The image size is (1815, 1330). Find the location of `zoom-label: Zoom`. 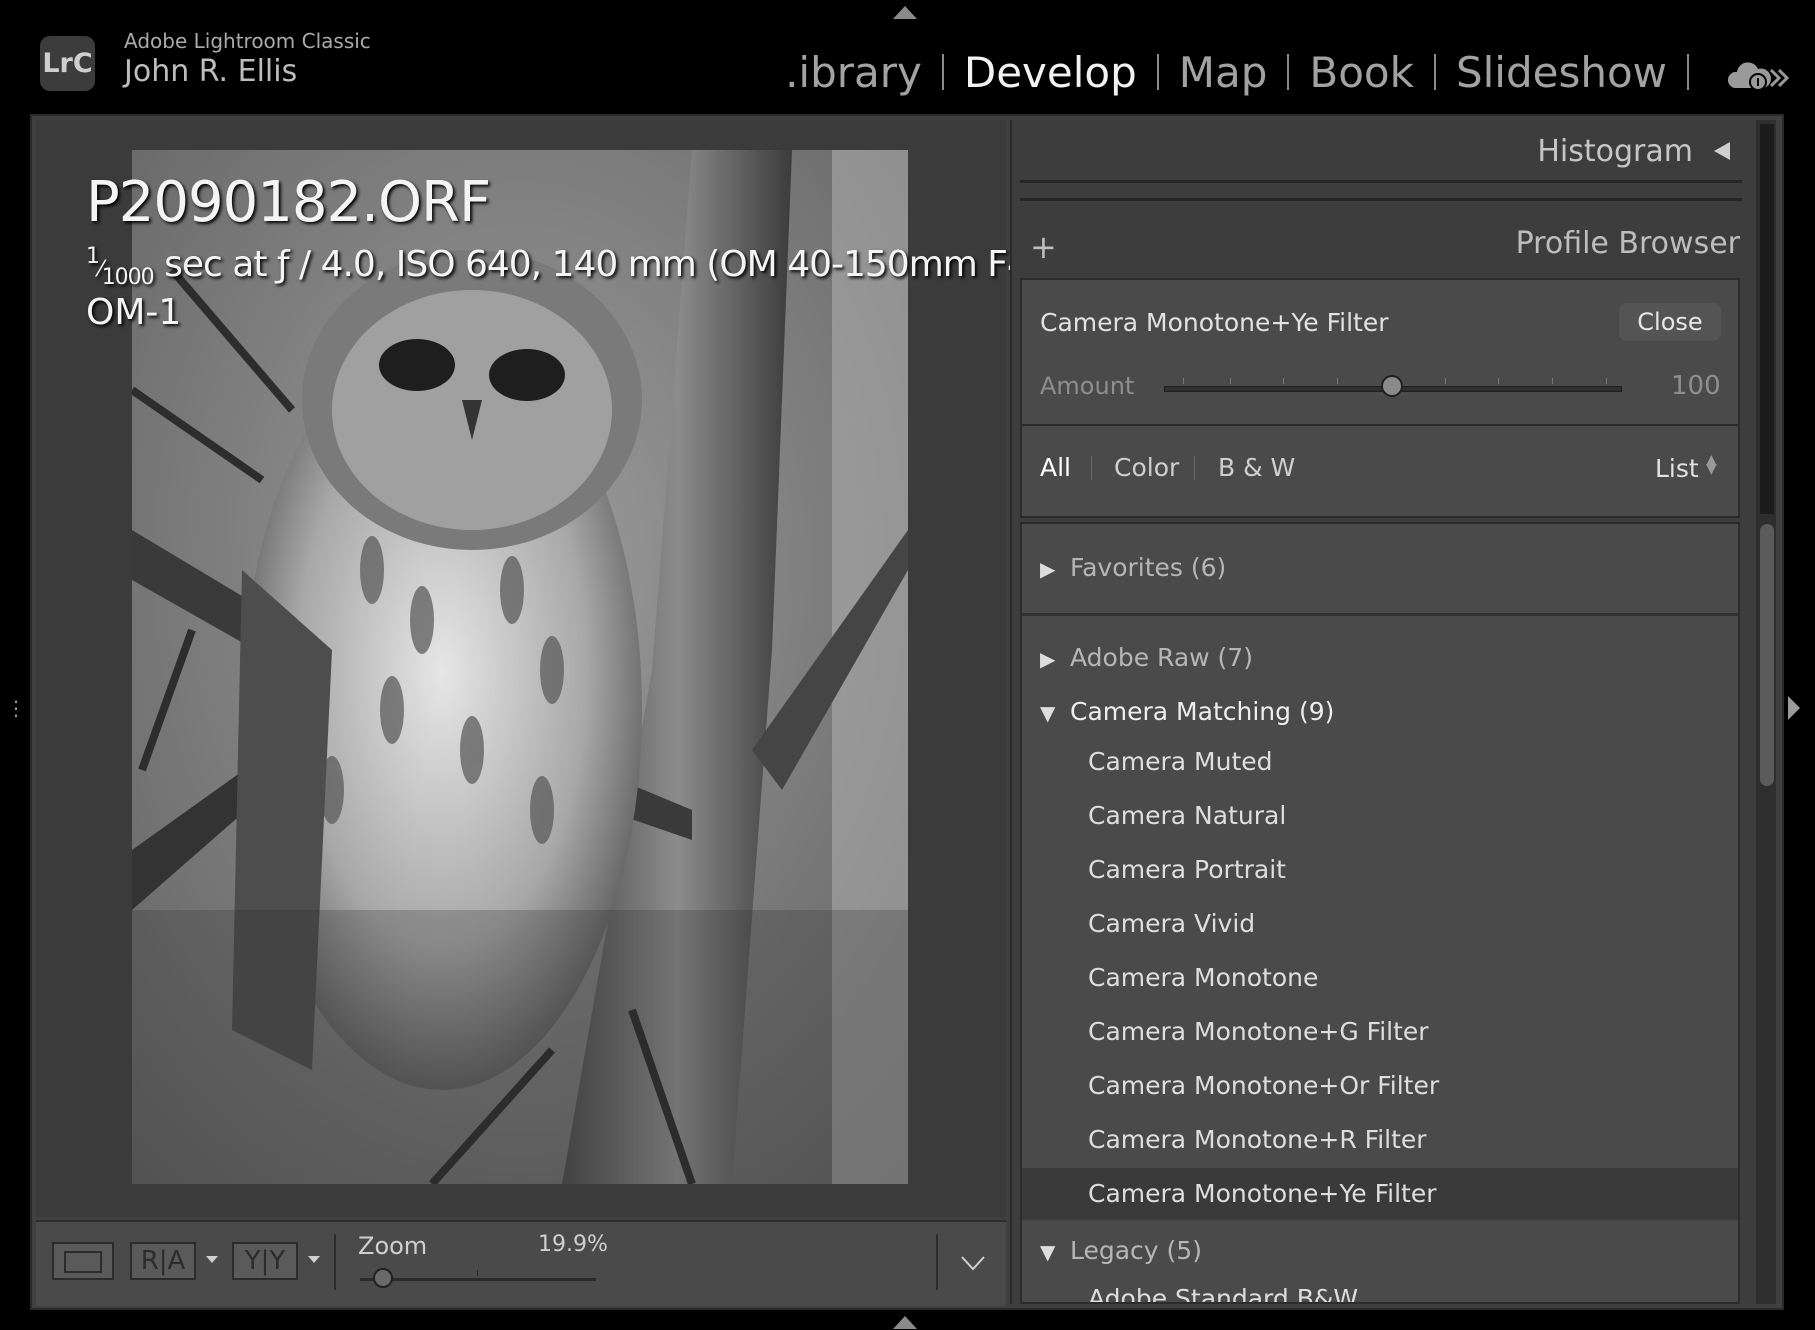

zoom-label: Zoom is located at coordinates (393, 1246).